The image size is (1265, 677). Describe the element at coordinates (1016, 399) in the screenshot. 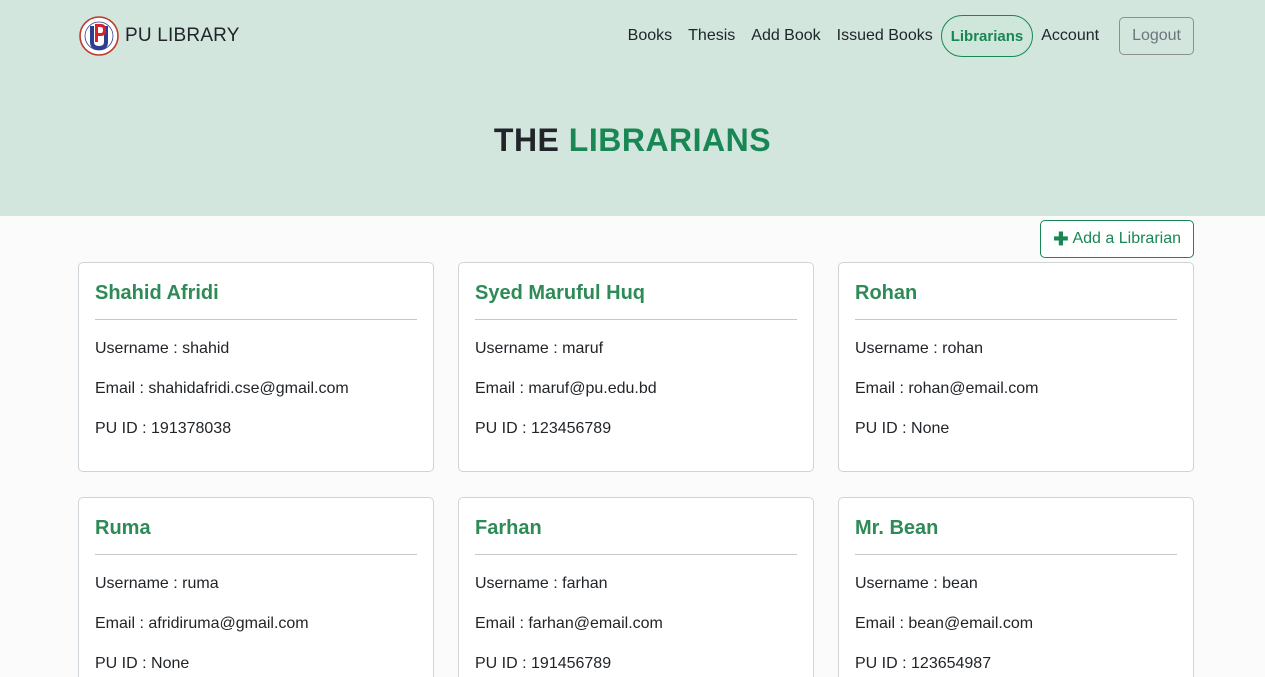

I see `librarian-email: Email : rohan@email.com` at that location.